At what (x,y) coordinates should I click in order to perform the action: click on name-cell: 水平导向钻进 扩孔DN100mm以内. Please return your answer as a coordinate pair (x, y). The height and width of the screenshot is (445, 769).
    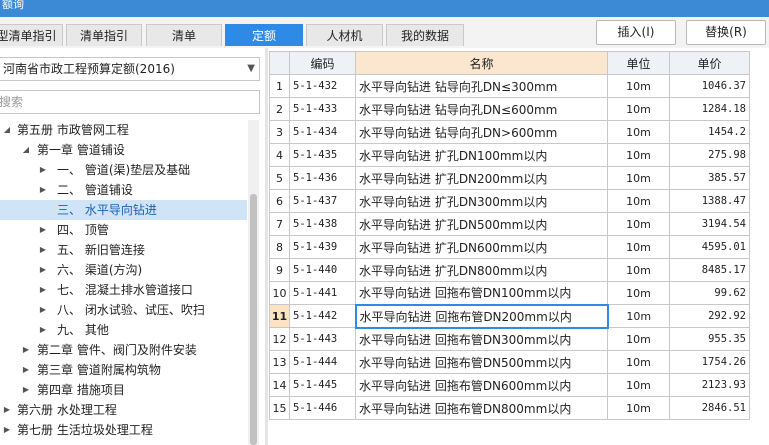
    Looking at the image, I should click on (481, 155).